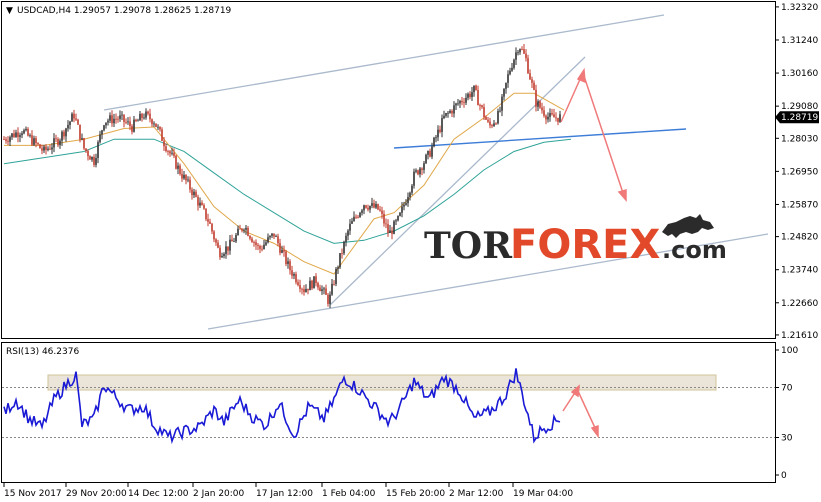 This screenshot has height=502, width=821. I want to click on rsi-tick-label: 100, so click(789, 351).